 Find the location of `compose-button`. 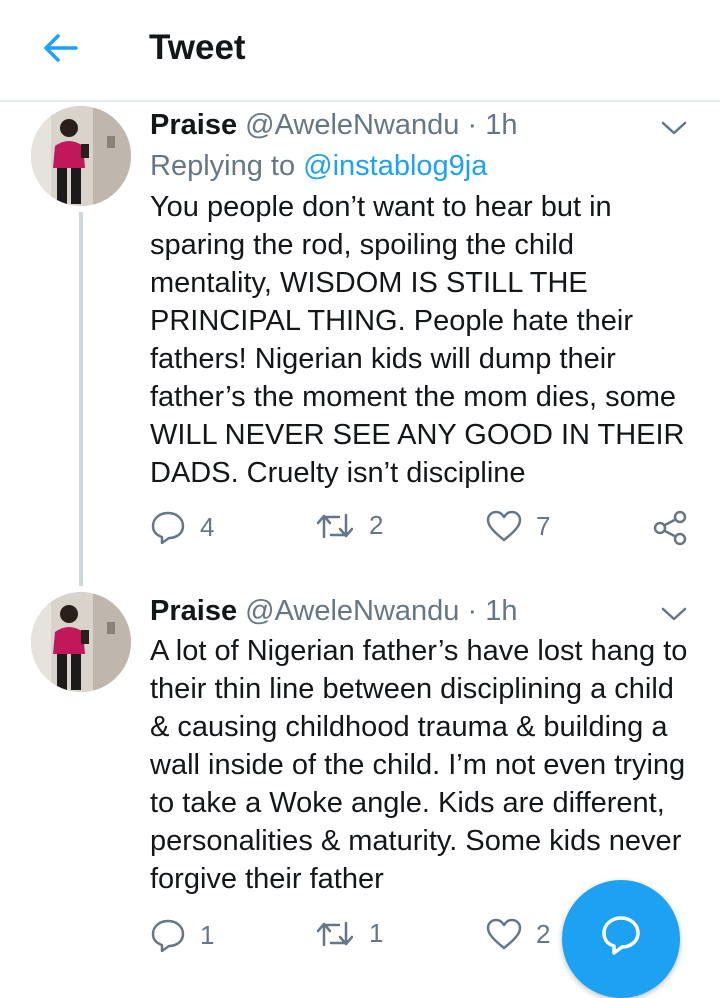

compose-button is located at coordinates (621, 939).